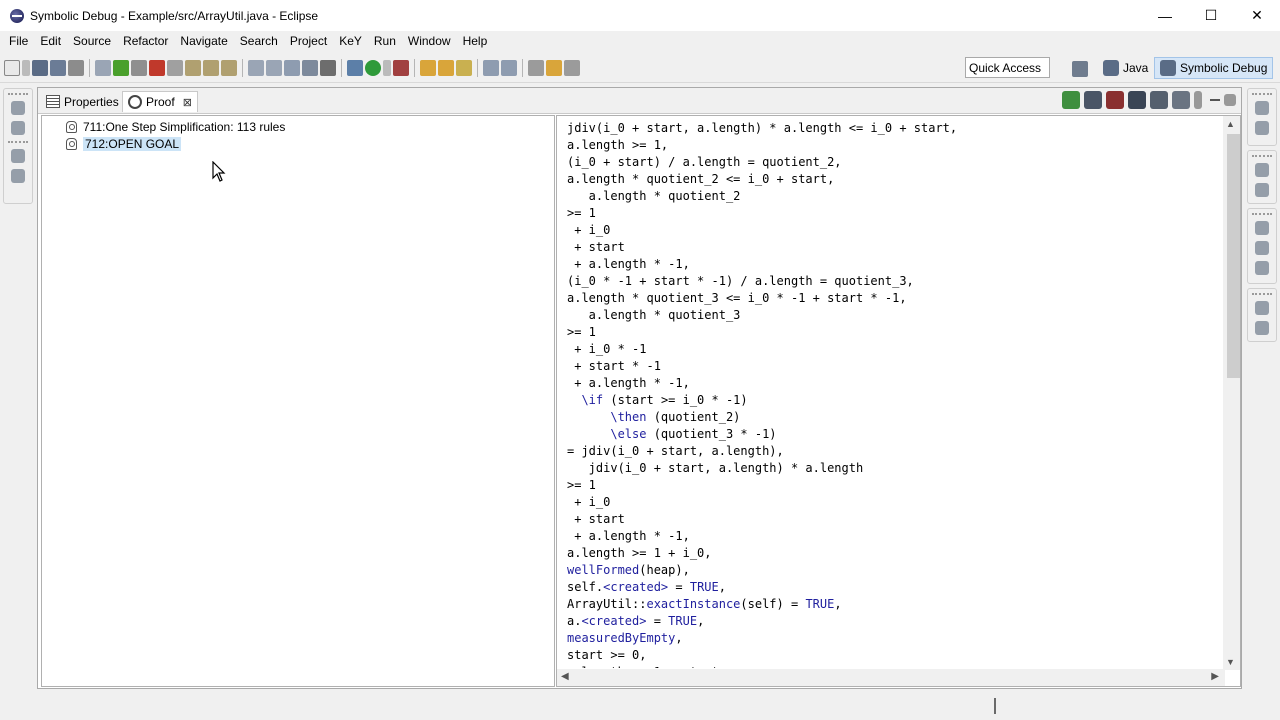 The width and height of the screenshot is (1280, 720). I want to click on menu-file: File, so click(18, 41).